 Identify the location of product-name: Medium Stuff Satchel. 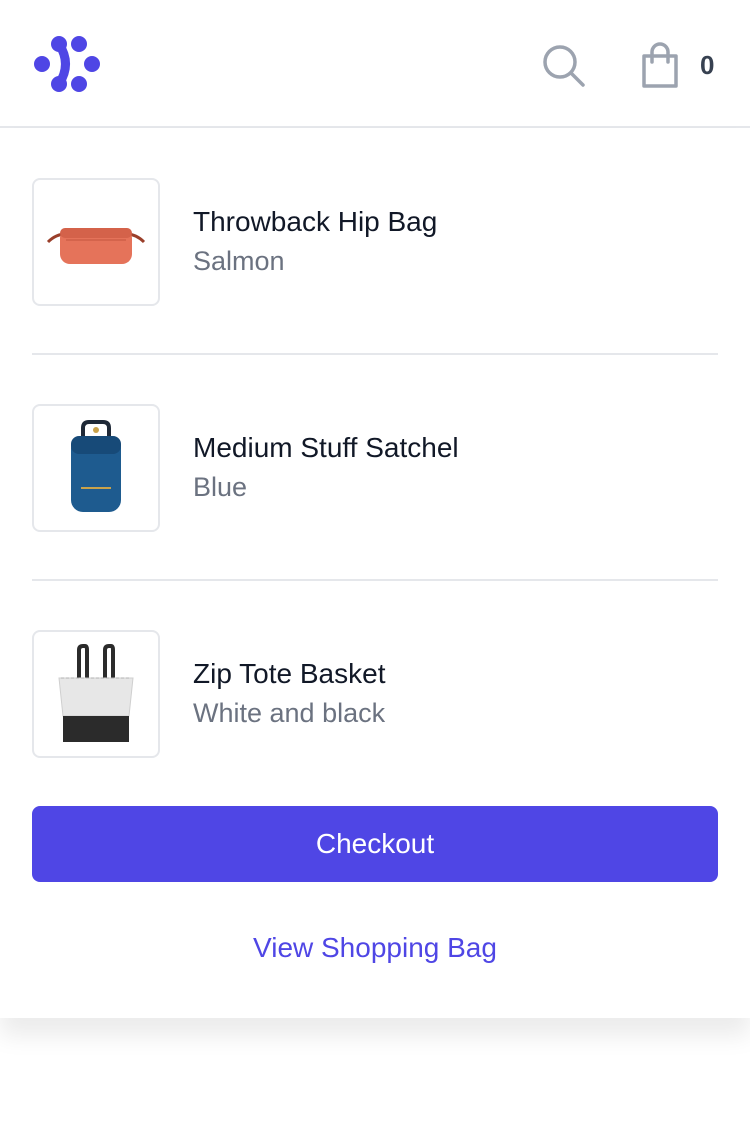
(326, 448).